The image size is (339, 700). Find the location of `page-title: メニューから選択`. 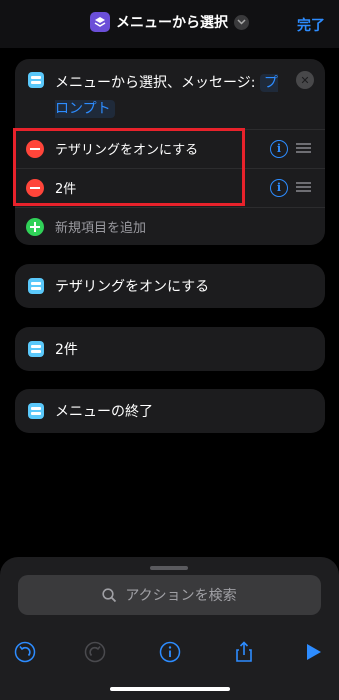

page-title: メニューから選択 is located at coordinates (172, 23).